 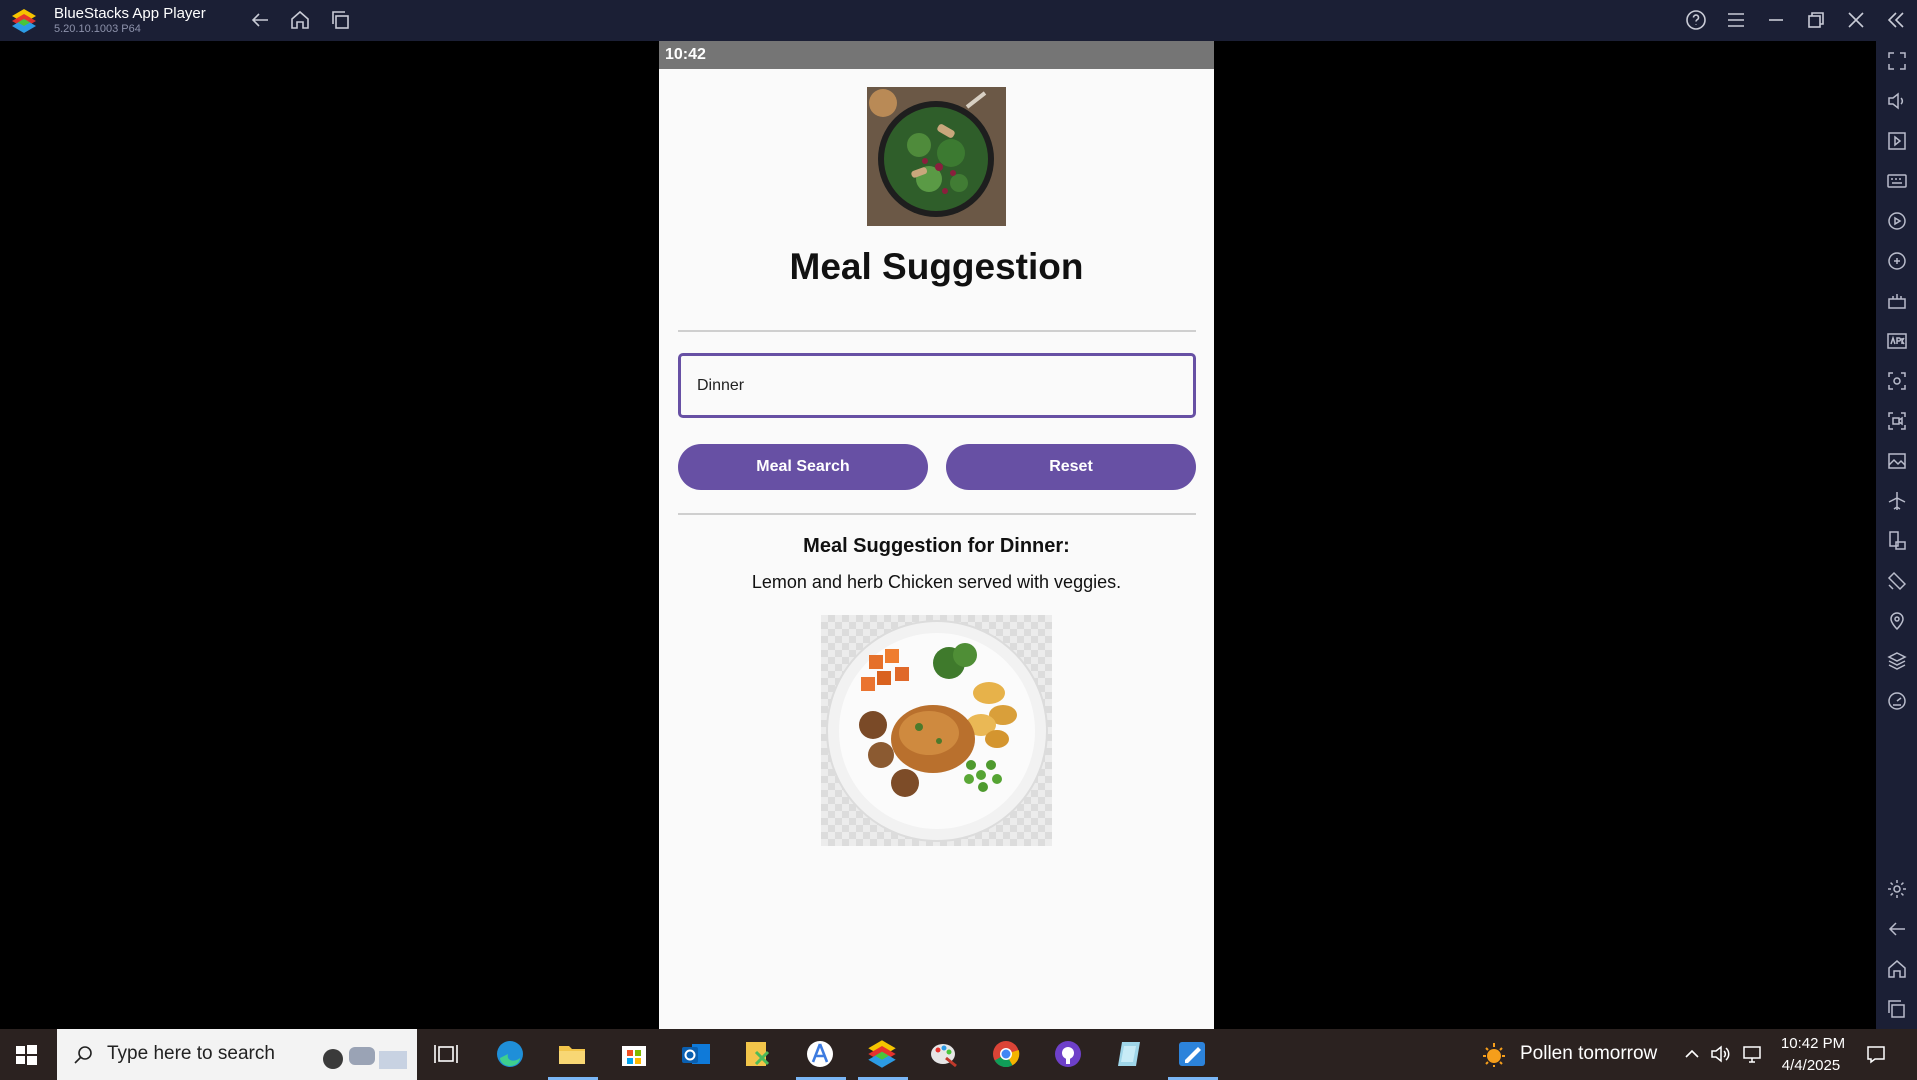 I want to click on minimize-icon, so click(x=1776, y=20).